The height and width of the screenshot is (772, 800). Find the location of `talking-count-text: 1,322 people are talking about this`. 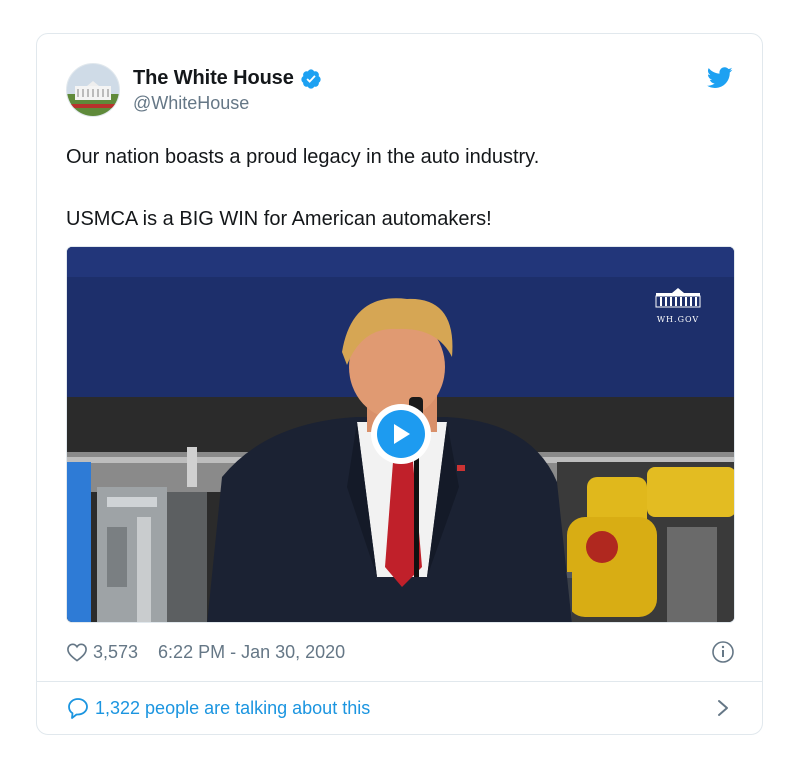

talking-count-text: 1,322 people are talking about this is located at coordinates (233, 707).